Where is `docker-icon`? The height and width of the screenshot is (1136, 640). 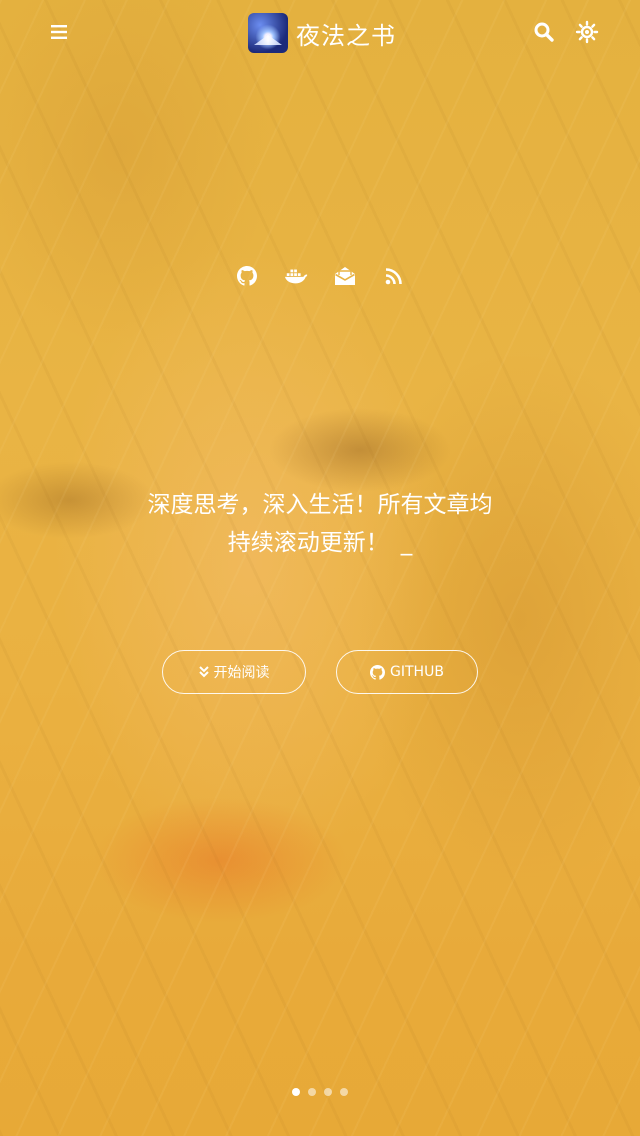
docker-icon is located at coordinates (295, 276).